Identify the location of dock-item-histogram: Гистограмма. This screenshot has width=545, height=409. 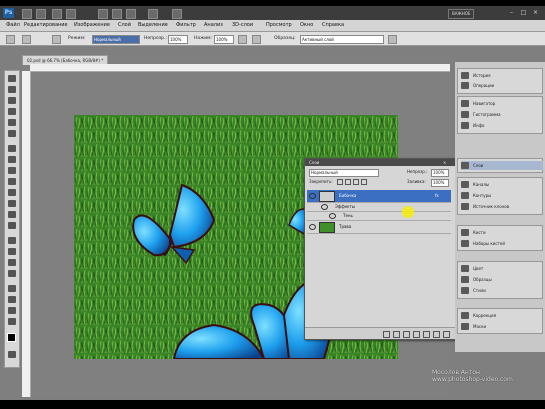
(502, 114).